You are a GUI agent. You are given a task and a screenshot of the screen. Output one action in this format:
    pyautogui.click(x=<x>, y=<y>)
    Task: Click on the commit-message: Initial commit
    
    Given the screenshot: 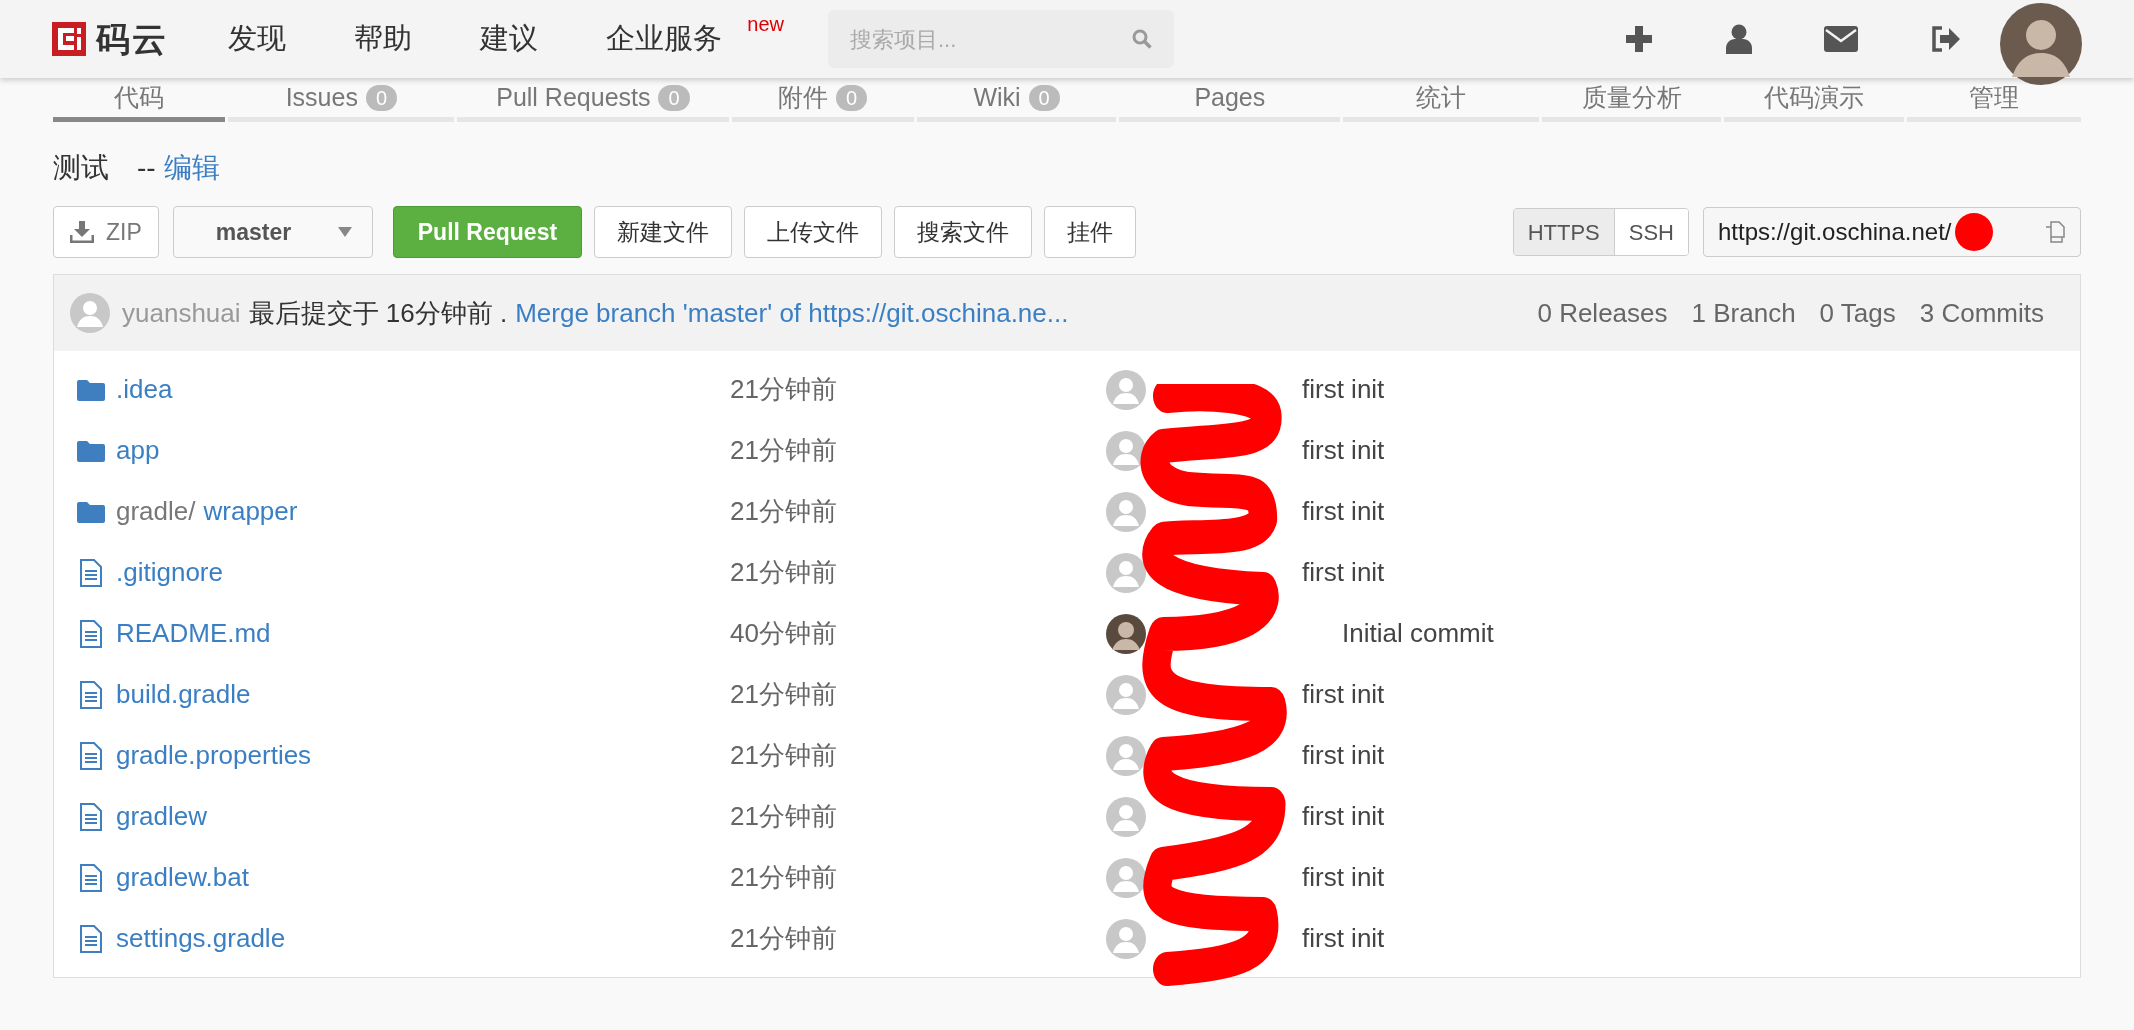 What is the action you would take?
    pyautogui.click(x=1418, y=633)
    